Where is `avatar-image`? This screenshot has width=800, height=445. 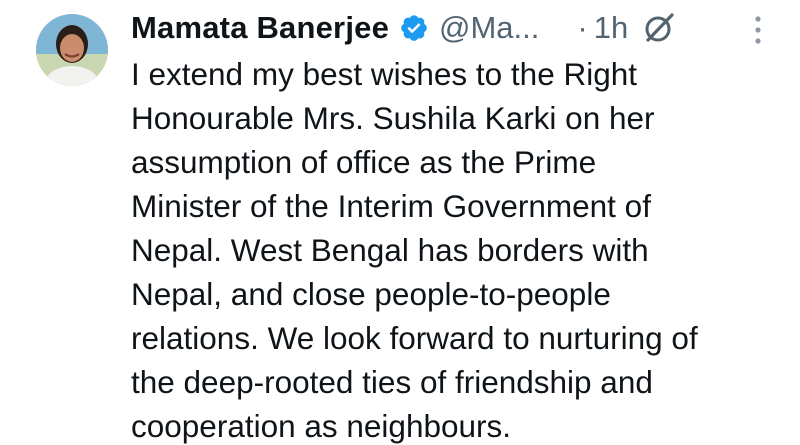
avatar-image is located at coordinates (72, 50).